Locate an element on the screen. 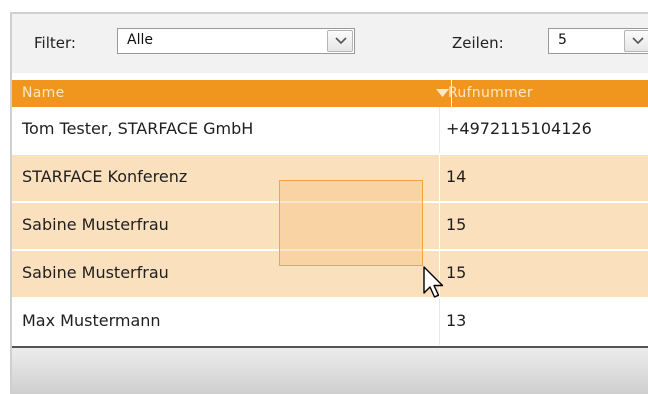 Image resolution: width=648 pixels, height=394 pixels. mouse-cursor-icon is located at coordinates (433, 282).